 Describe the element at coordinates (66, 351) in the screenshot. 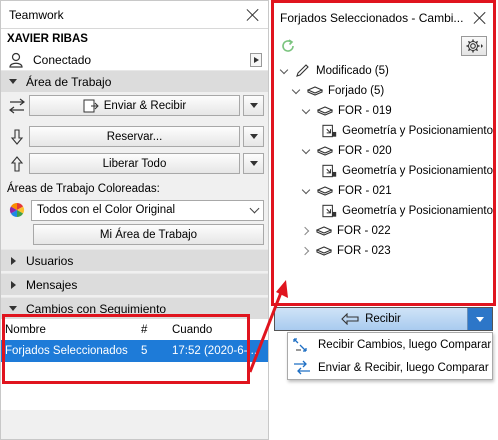

I see `row-name: Forjados Seleccionados` at that location.